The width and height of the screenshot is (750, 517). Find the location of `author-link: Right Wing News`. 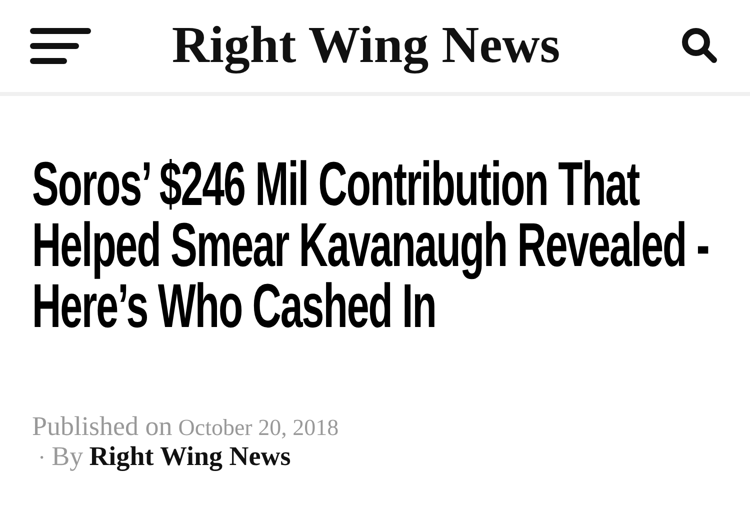

author-link: Right Wing News is located at coordinates (190, 456).